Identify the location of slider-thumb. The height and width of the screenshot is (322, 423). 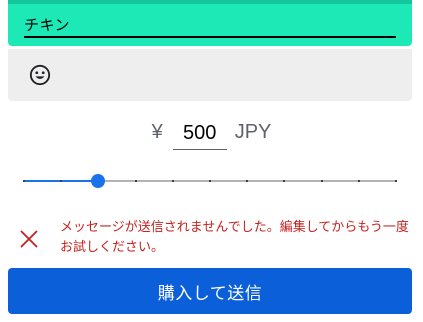
(98, 181).